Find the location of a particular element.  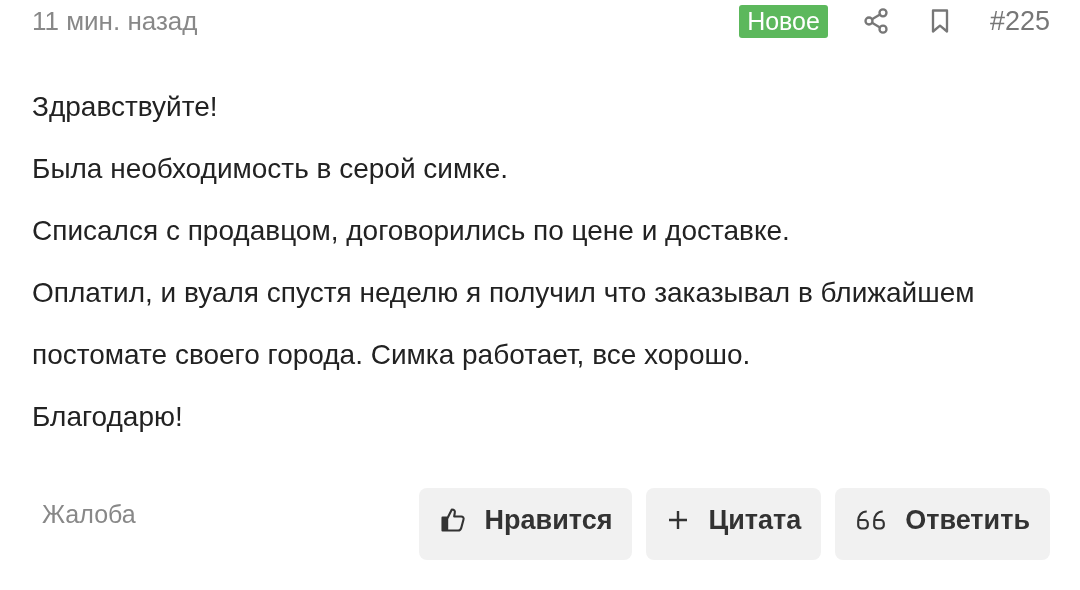

new-badge: Новое is located at coordinates (783, 21).